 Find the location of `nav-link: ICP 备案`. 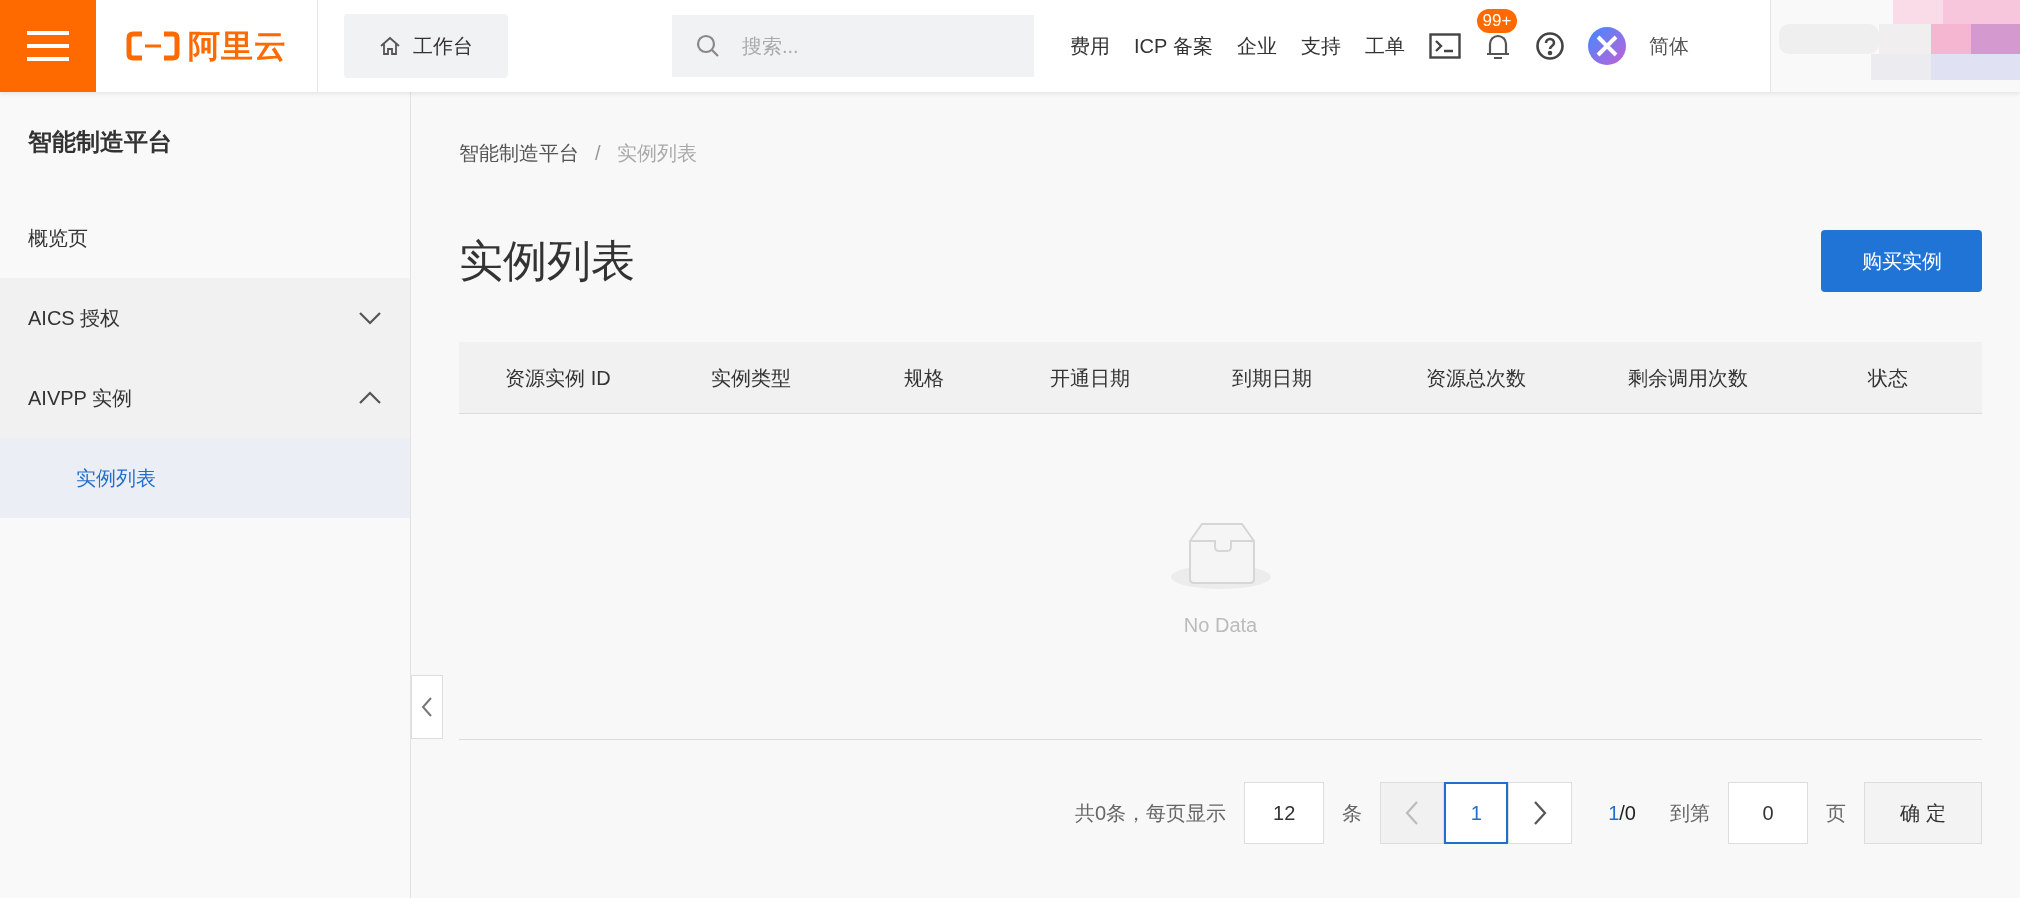

nav-link: ICP 备案 is located at coordinates (1173, 46).